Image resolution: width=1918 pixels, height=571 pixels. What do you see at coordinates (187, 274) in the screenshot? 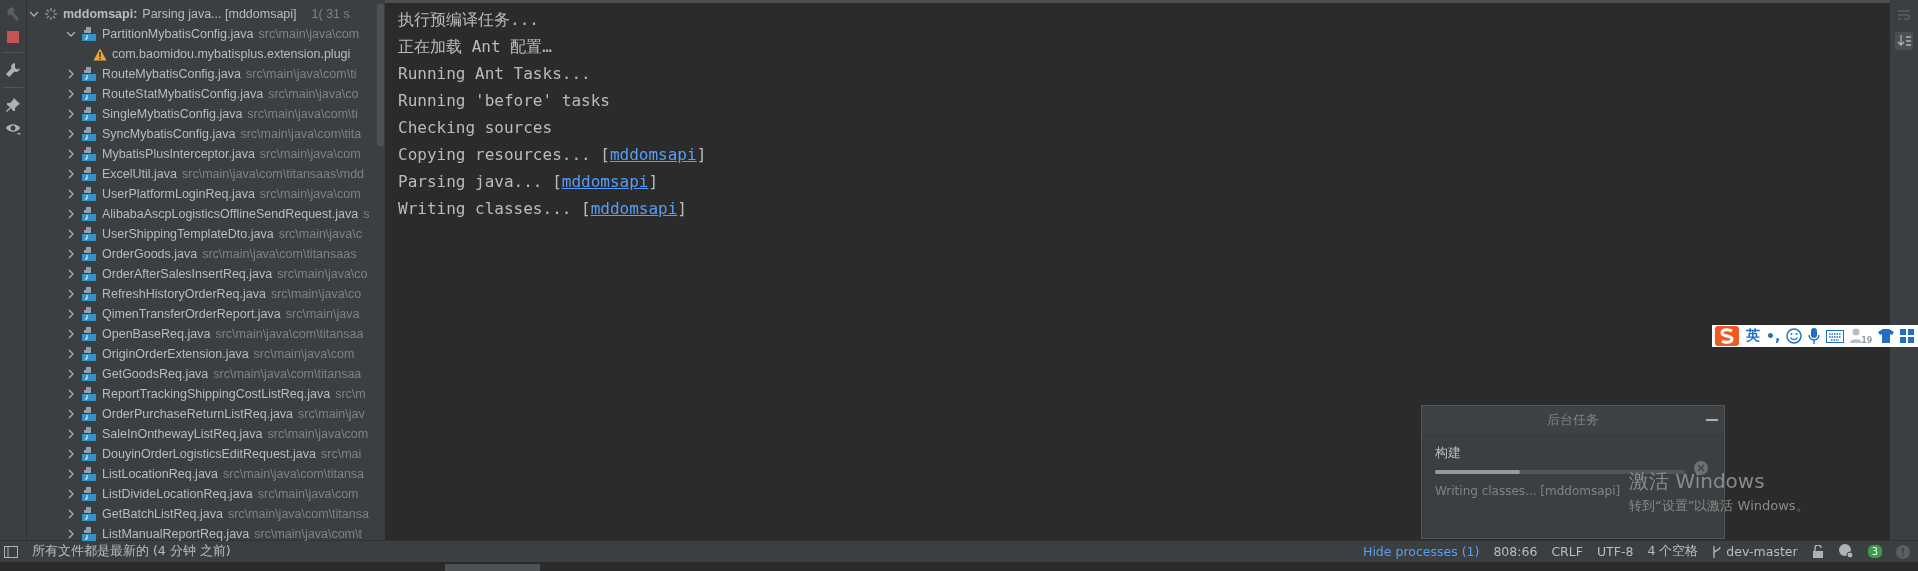
I see `file-name: OrderAfterSalesInsertReq.java` at bounding box center [187, 274].